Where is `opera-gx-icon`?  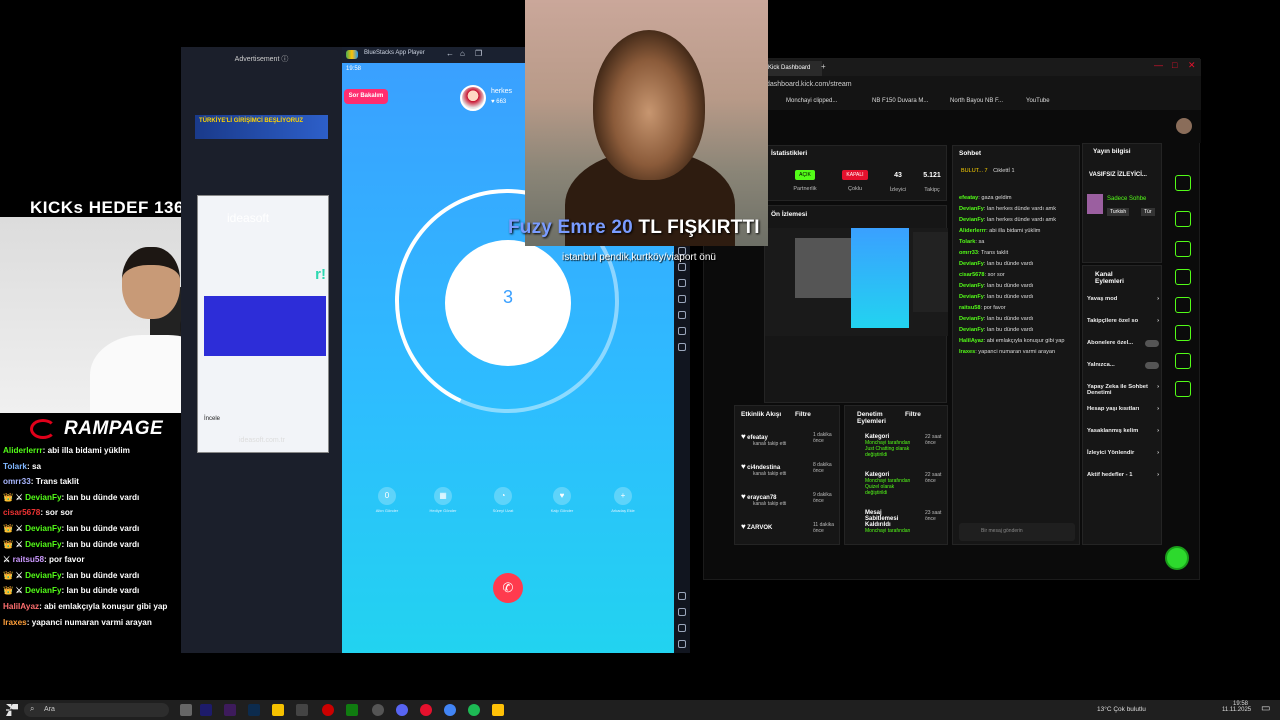 opera-gx-icon is located at coordinates (426, 710).